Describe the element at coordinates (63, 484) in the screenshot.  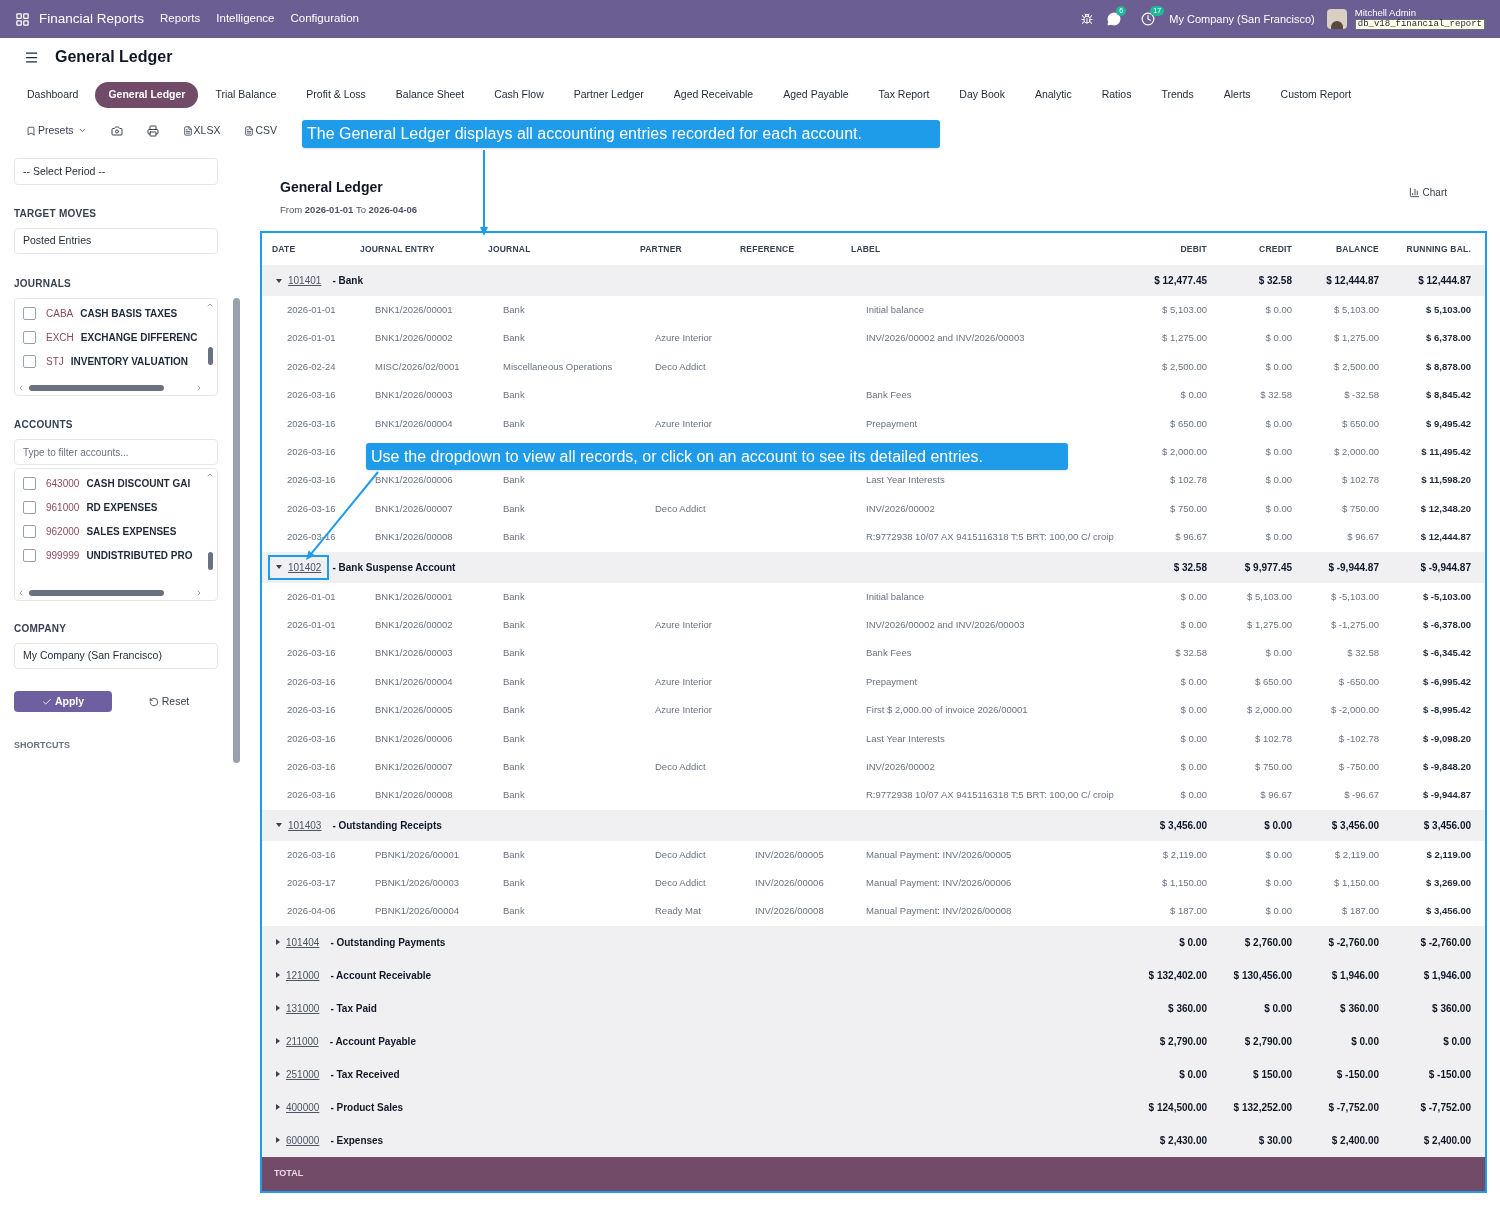
I see `item-code: 643000` at that location.